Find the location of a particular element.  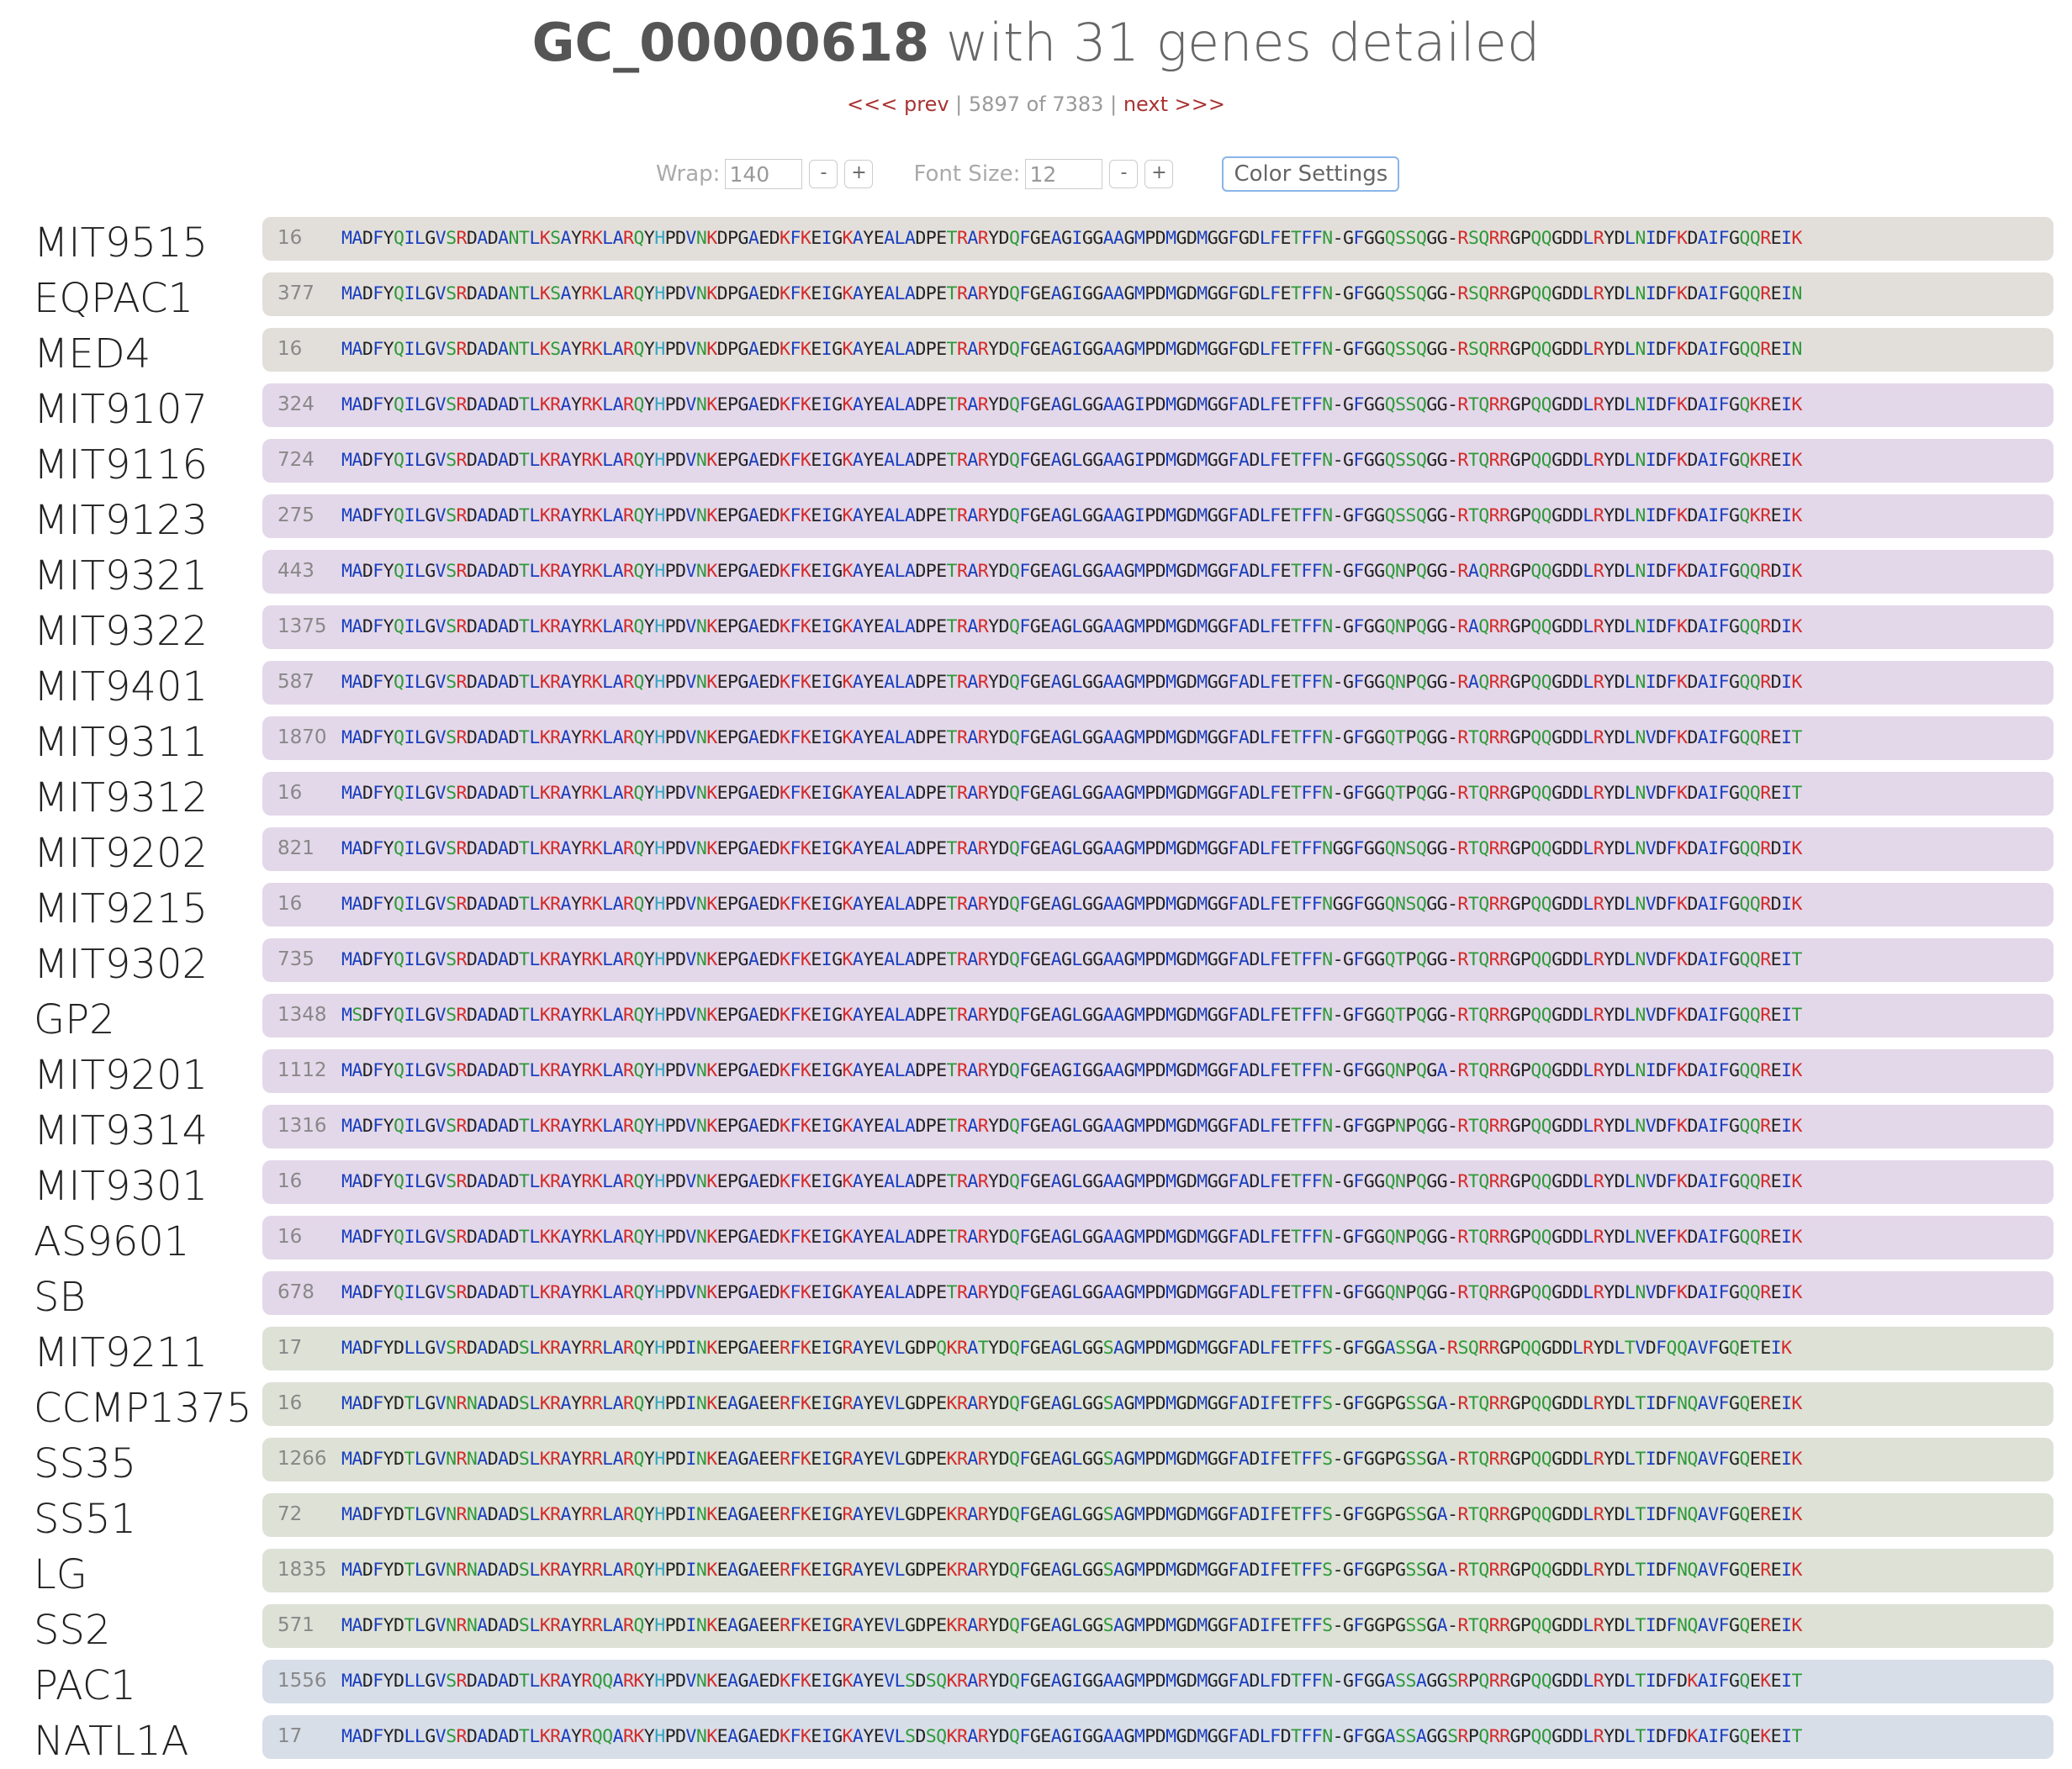

gene-name: MIT9515 is located at coordinates (121, 243).